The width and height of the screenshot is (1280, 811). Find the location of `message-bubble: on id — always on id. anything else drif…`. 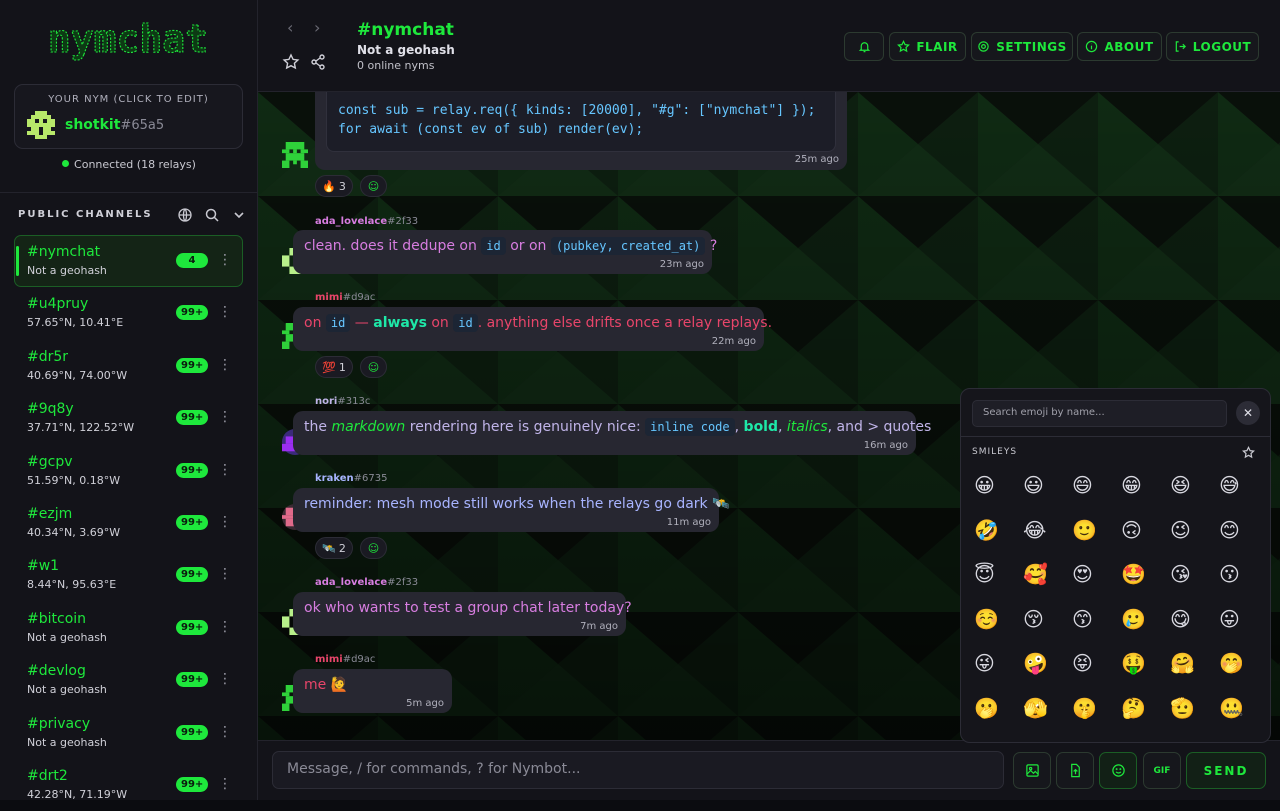

message-bubble: on id — always on id. anything else drif… is located at coordinates (532, 329).